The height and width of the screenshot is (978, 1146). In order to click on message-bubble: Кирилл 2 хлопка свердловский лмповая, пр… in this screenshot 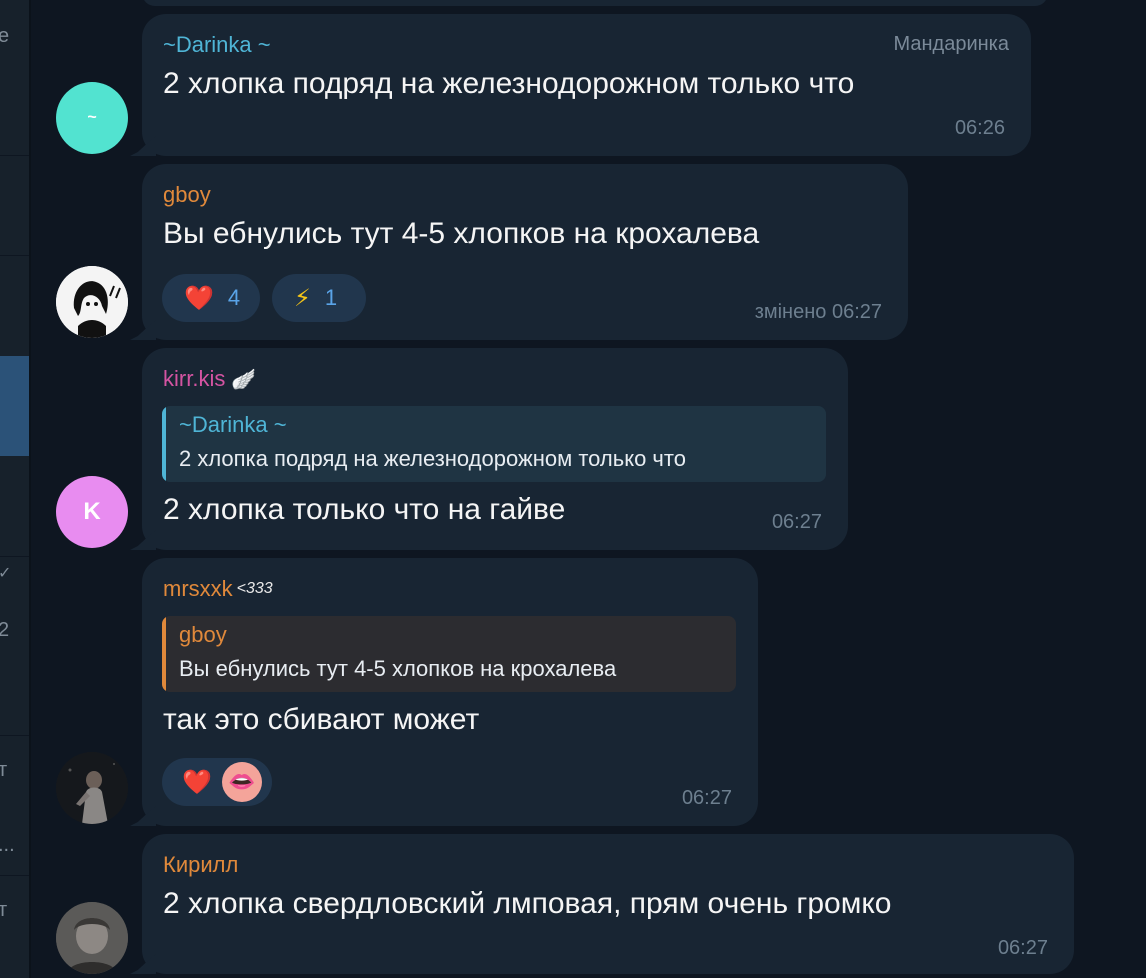, I will do `click(602, 904)`.